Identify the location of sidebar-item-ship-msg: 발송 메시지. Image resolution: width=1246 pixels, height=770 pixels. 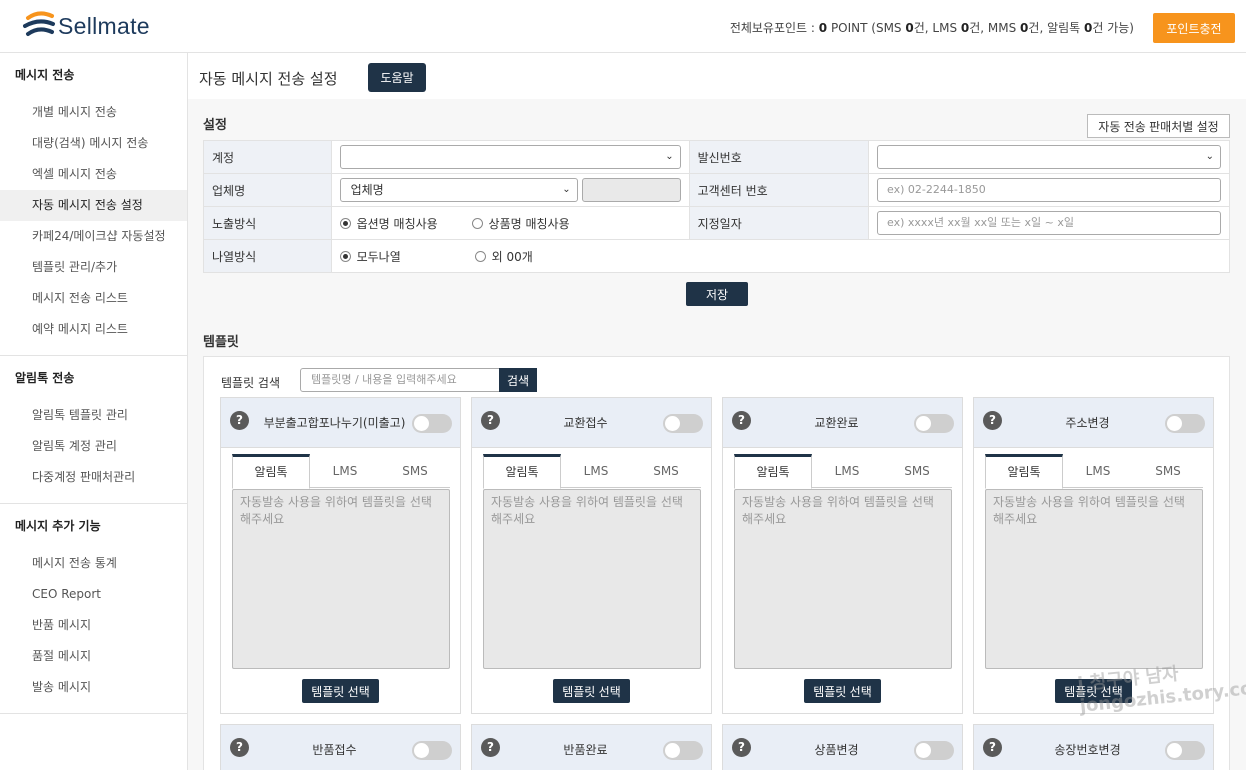
(93, 687).